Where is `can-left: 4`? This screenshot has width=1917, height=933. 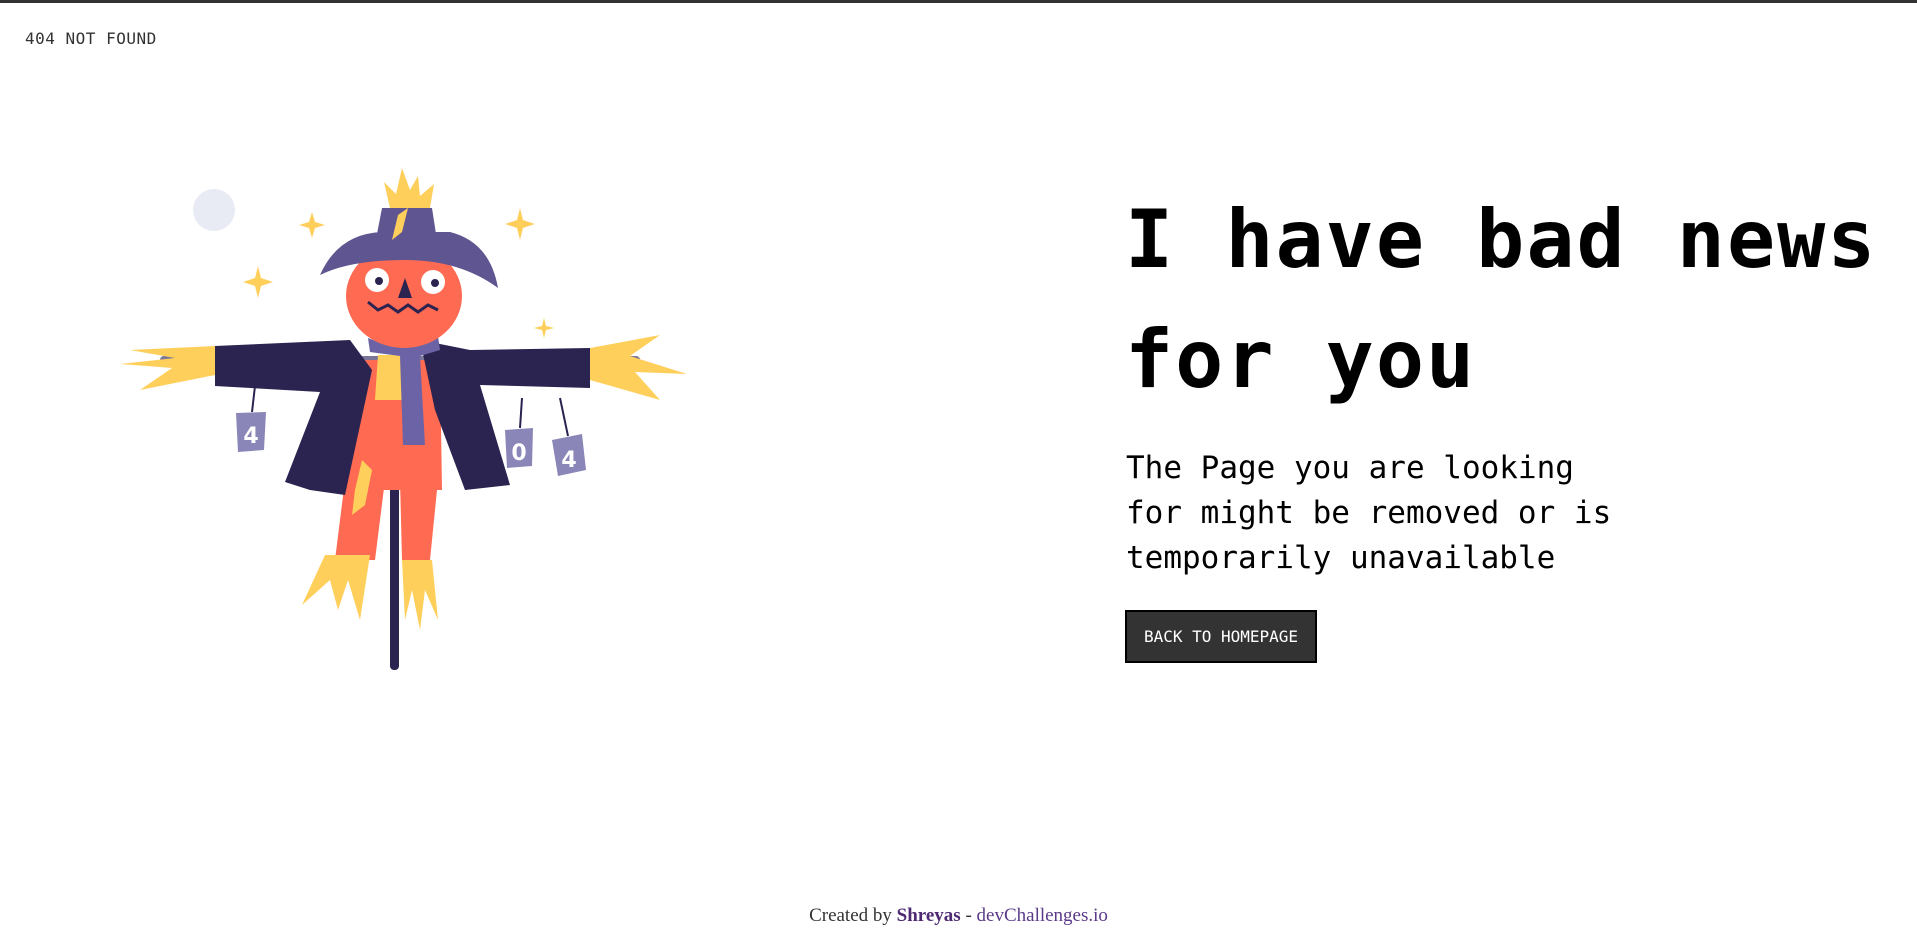
can-left: 4 is located at coordinates (251, 418).